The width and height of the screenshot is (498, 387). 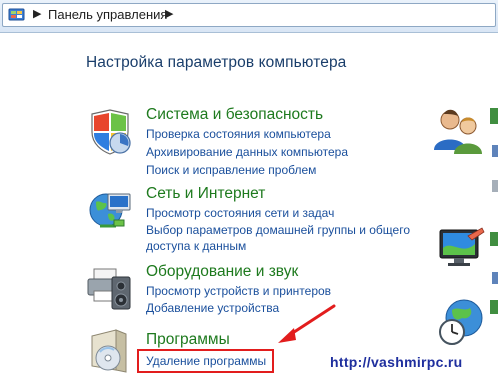 I want to click on shield-icon, so click(x=111, y=132).